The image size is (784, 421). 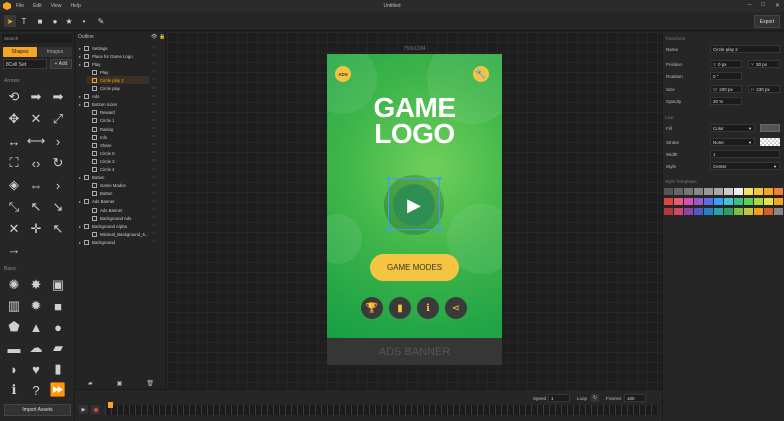 What do you see at coordinates (36, 306) in the screenshot?
I see `gear-burst-icon: ✹` at bounding box center [36, 306].